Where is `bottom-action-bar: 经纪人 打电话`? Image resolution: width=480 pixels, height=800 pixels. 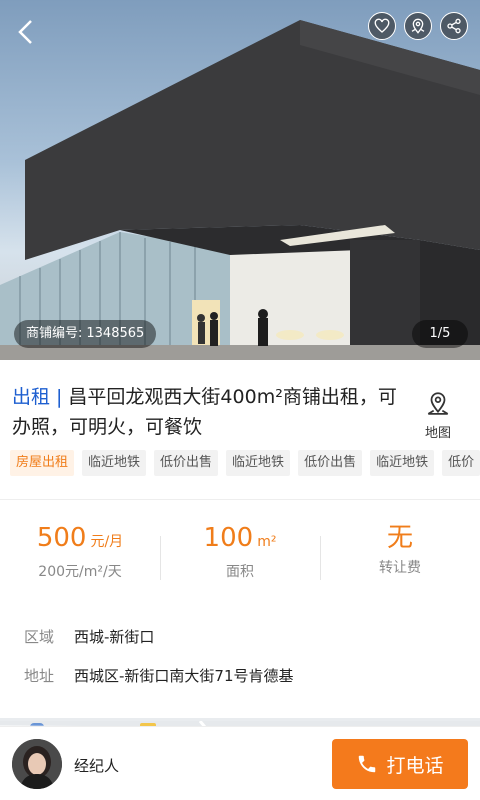 bottom-action-bar: 经纪人 打电话 is located at coordinates (240, 763).